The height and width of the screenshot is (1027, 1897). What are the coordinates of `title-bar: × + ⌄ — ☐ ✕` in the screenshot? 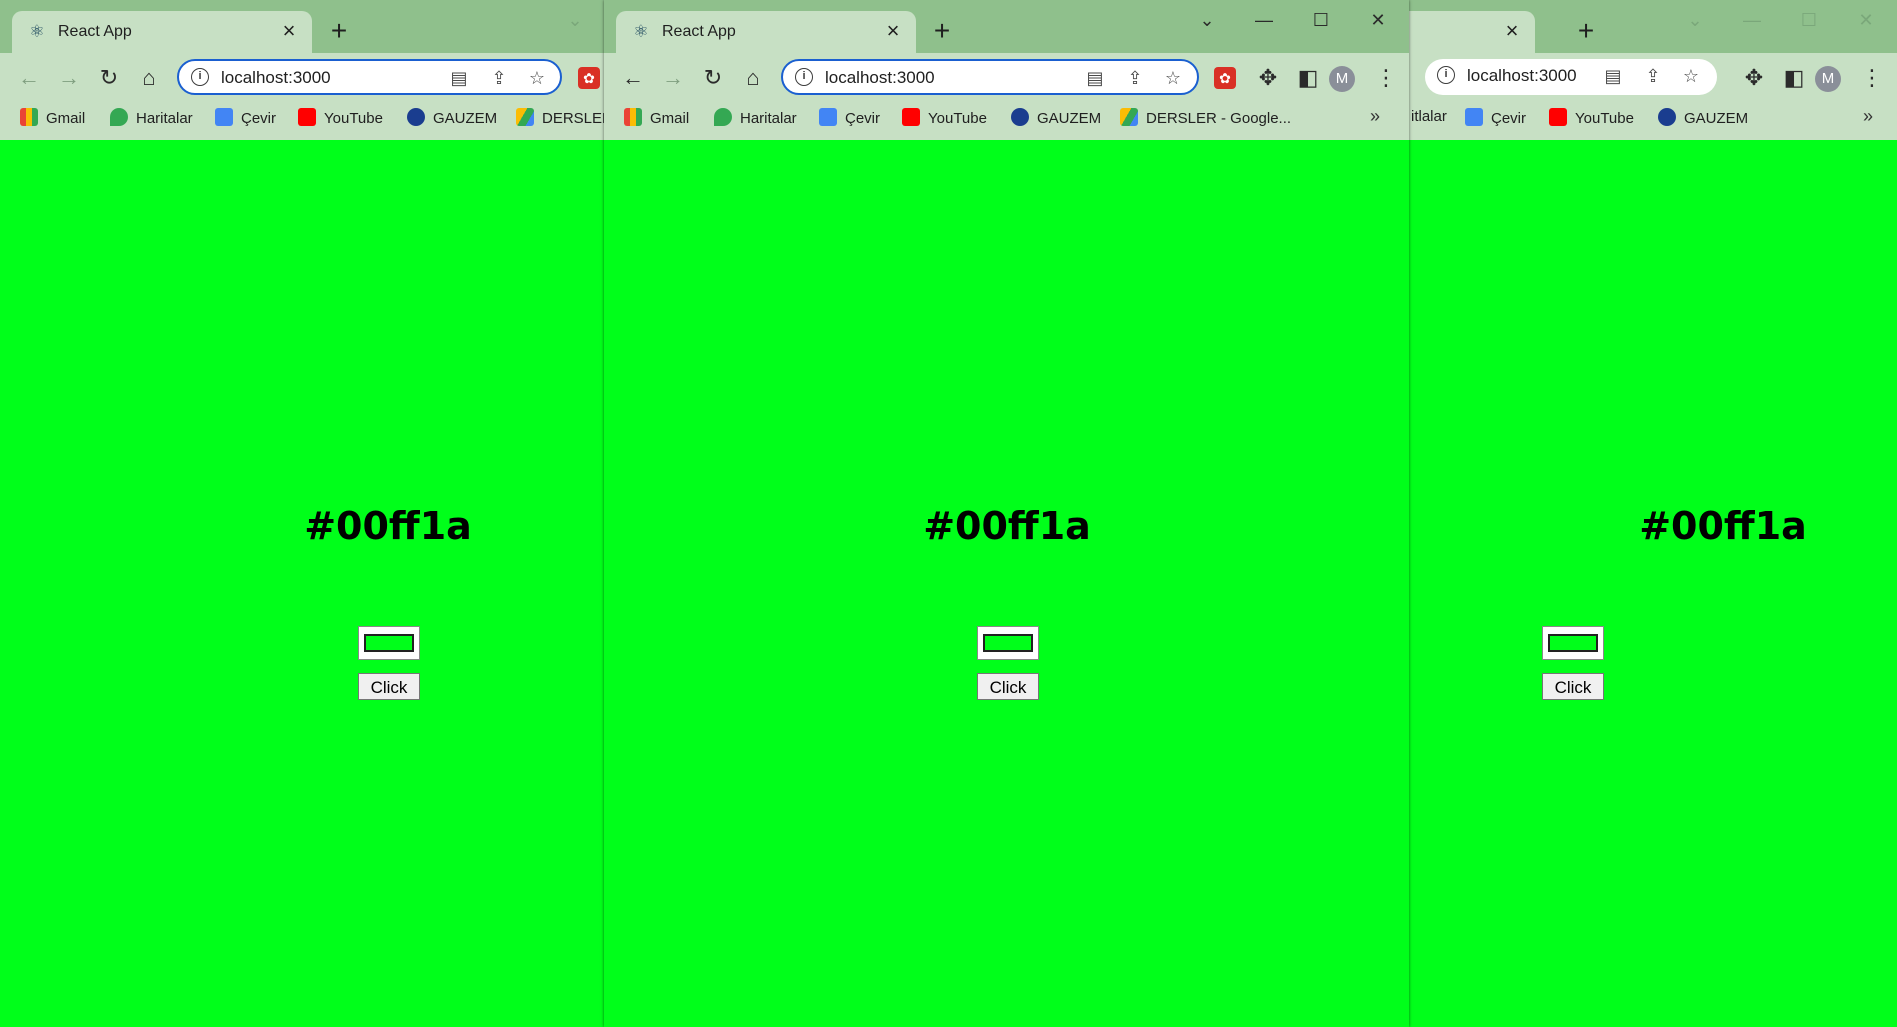 It's located at (1653, 26).